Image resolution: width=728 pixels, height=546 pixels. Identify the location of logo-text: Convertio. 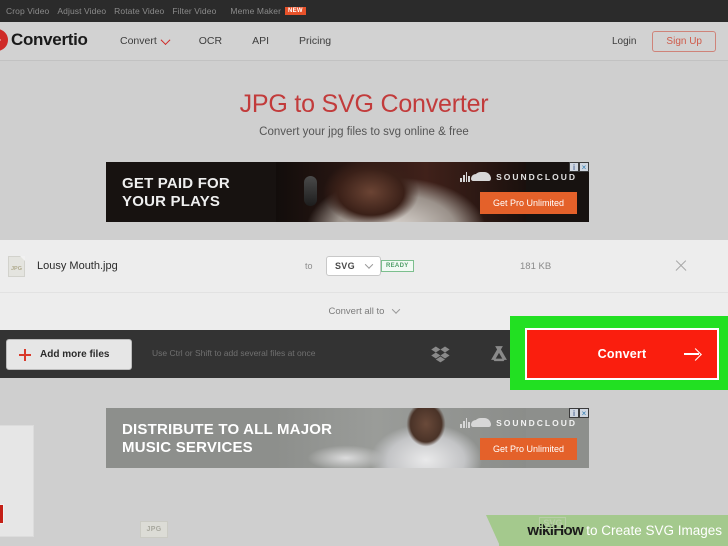
(49, 39).